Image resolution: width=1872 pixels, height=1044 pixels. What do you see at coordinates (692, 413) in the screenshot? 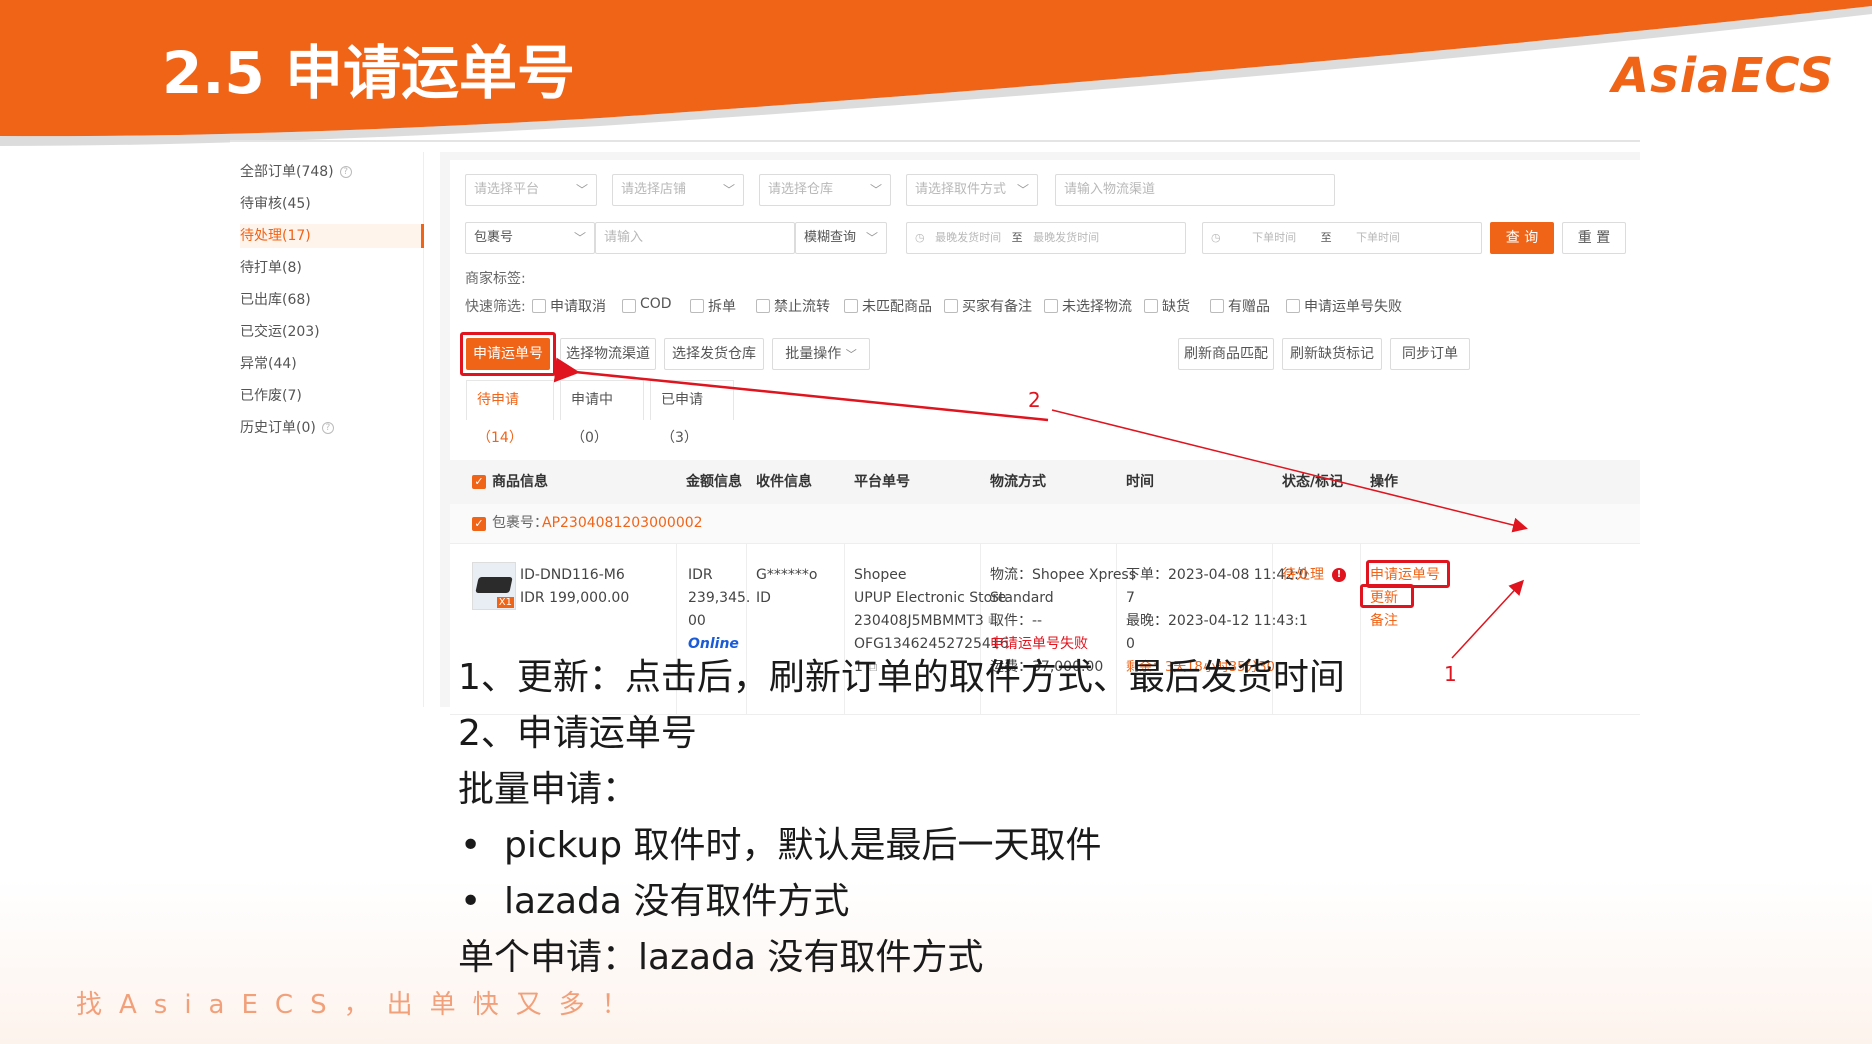
I see `tab-applied: 已申请（3）` at bounding box center [692, 413].